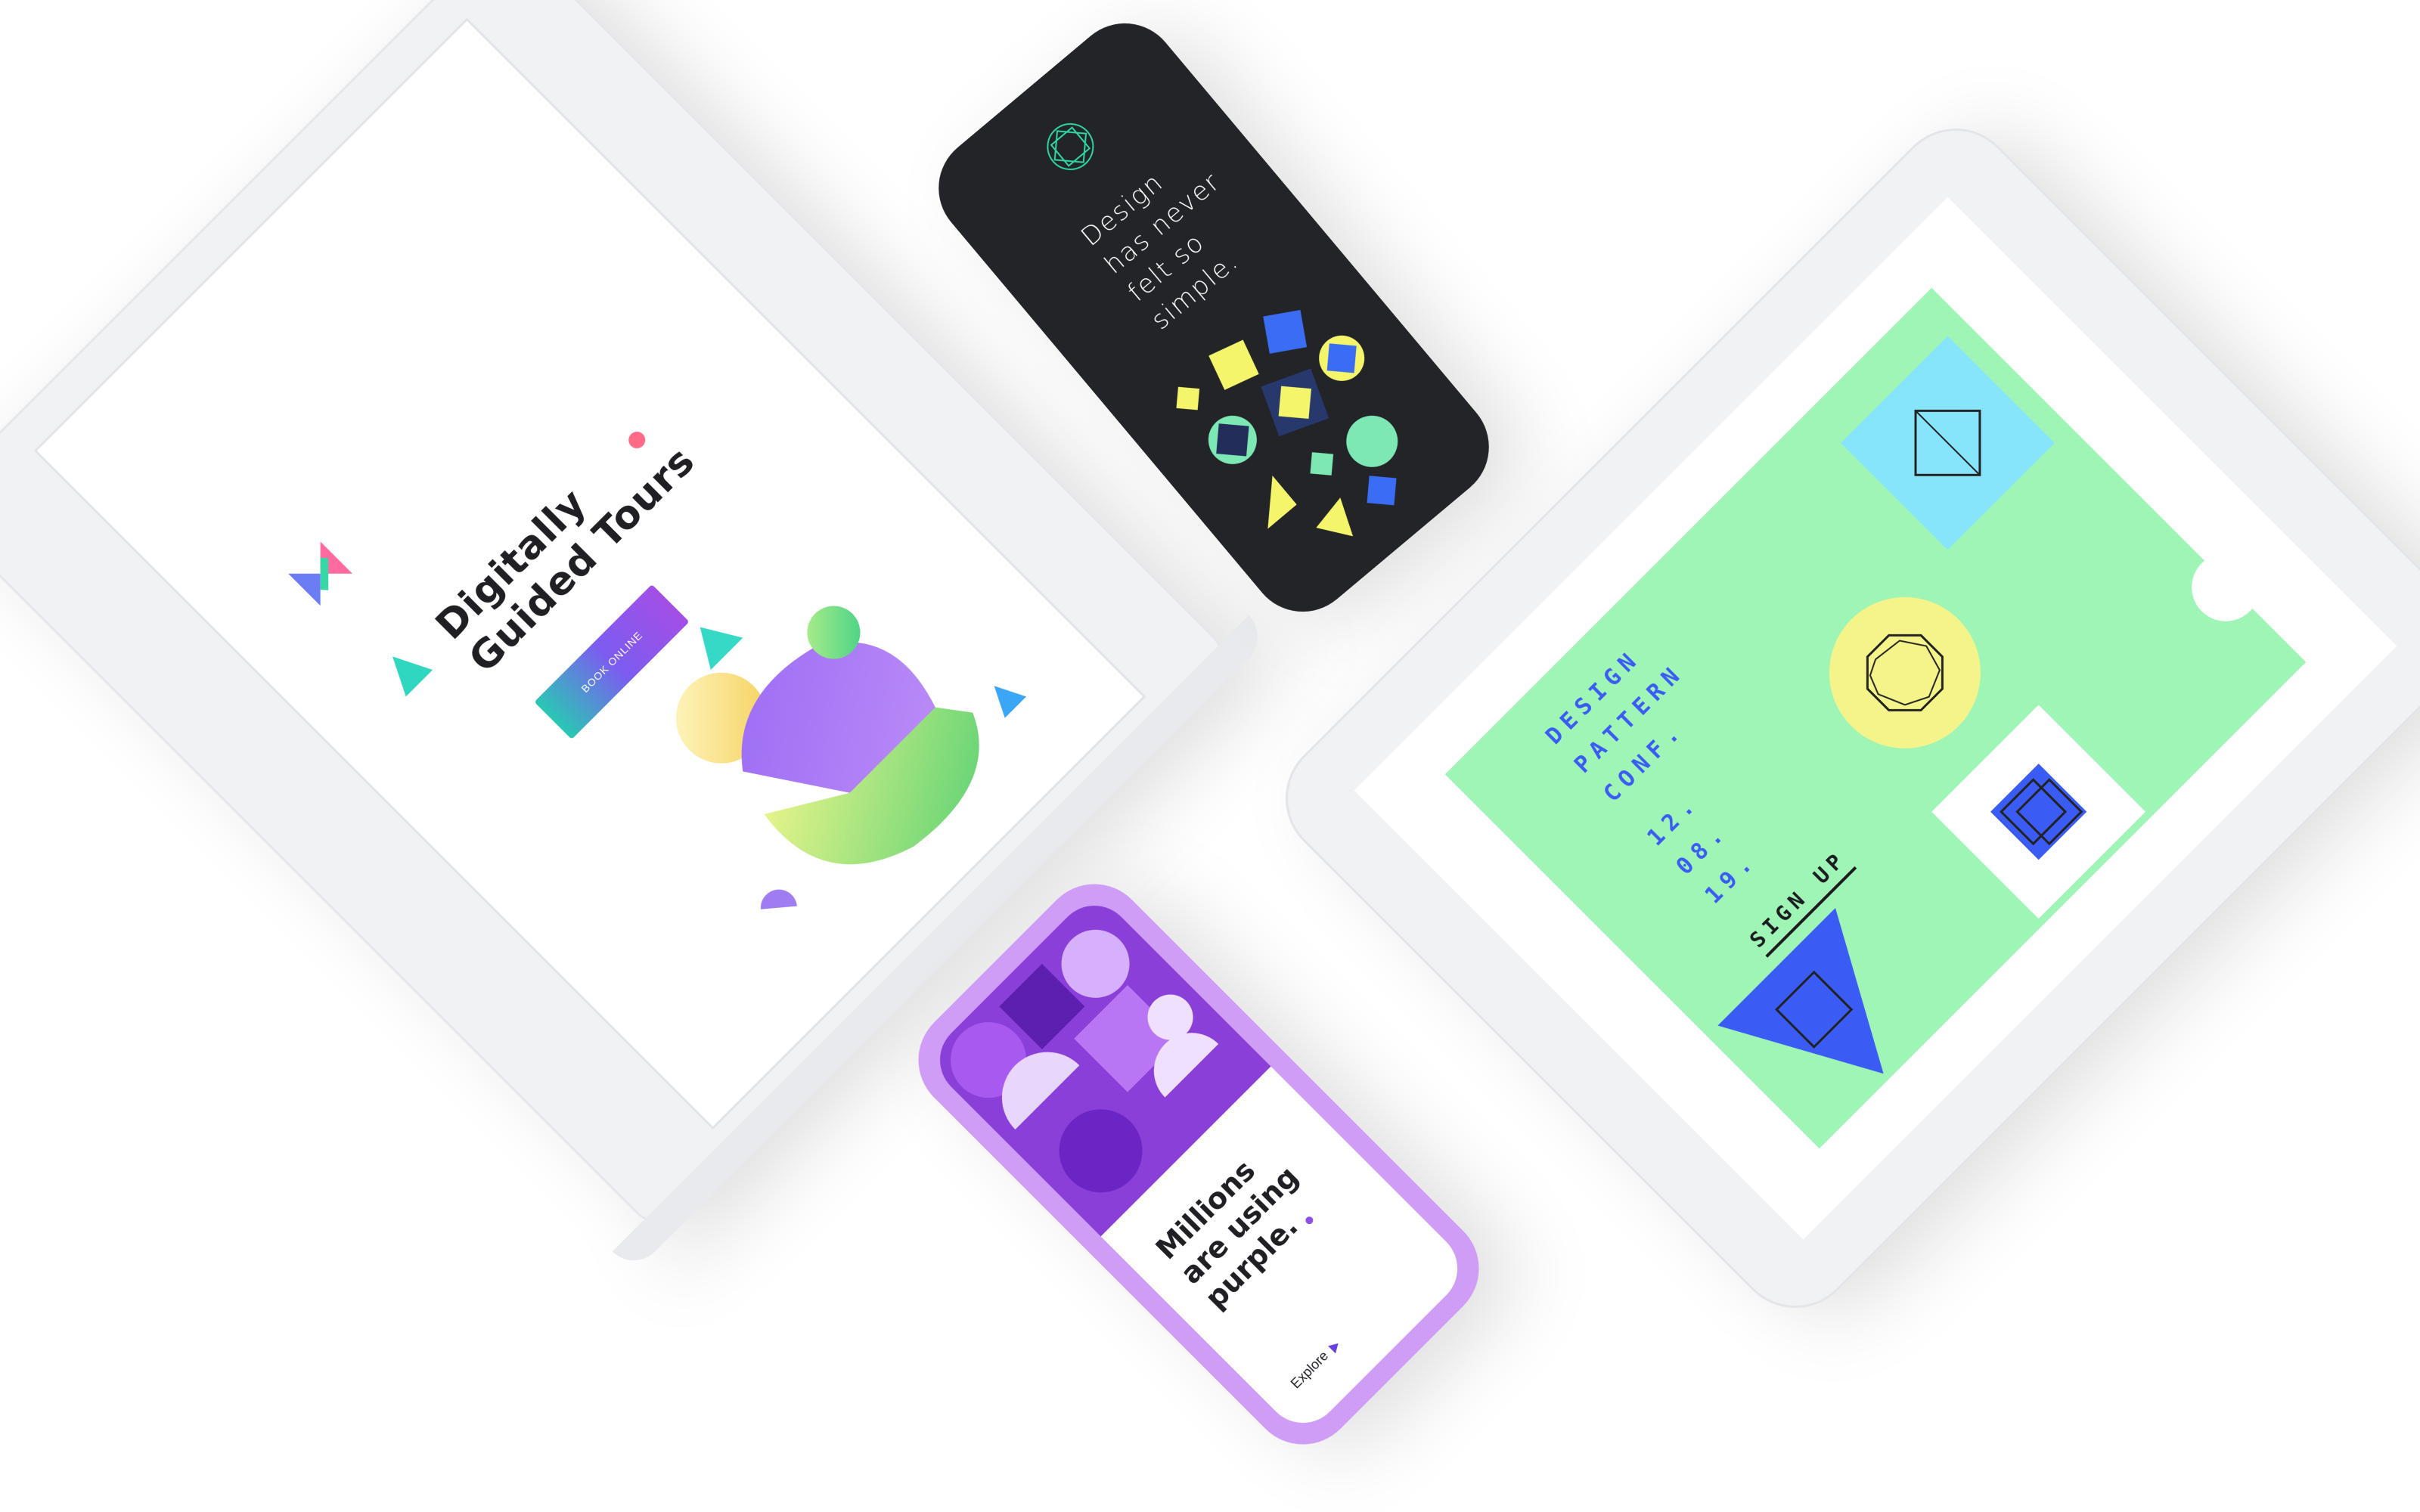 The width and height of the screenshot is (2420, 1512). I want to click on mandala-logo-icon, so click(1070, 147).